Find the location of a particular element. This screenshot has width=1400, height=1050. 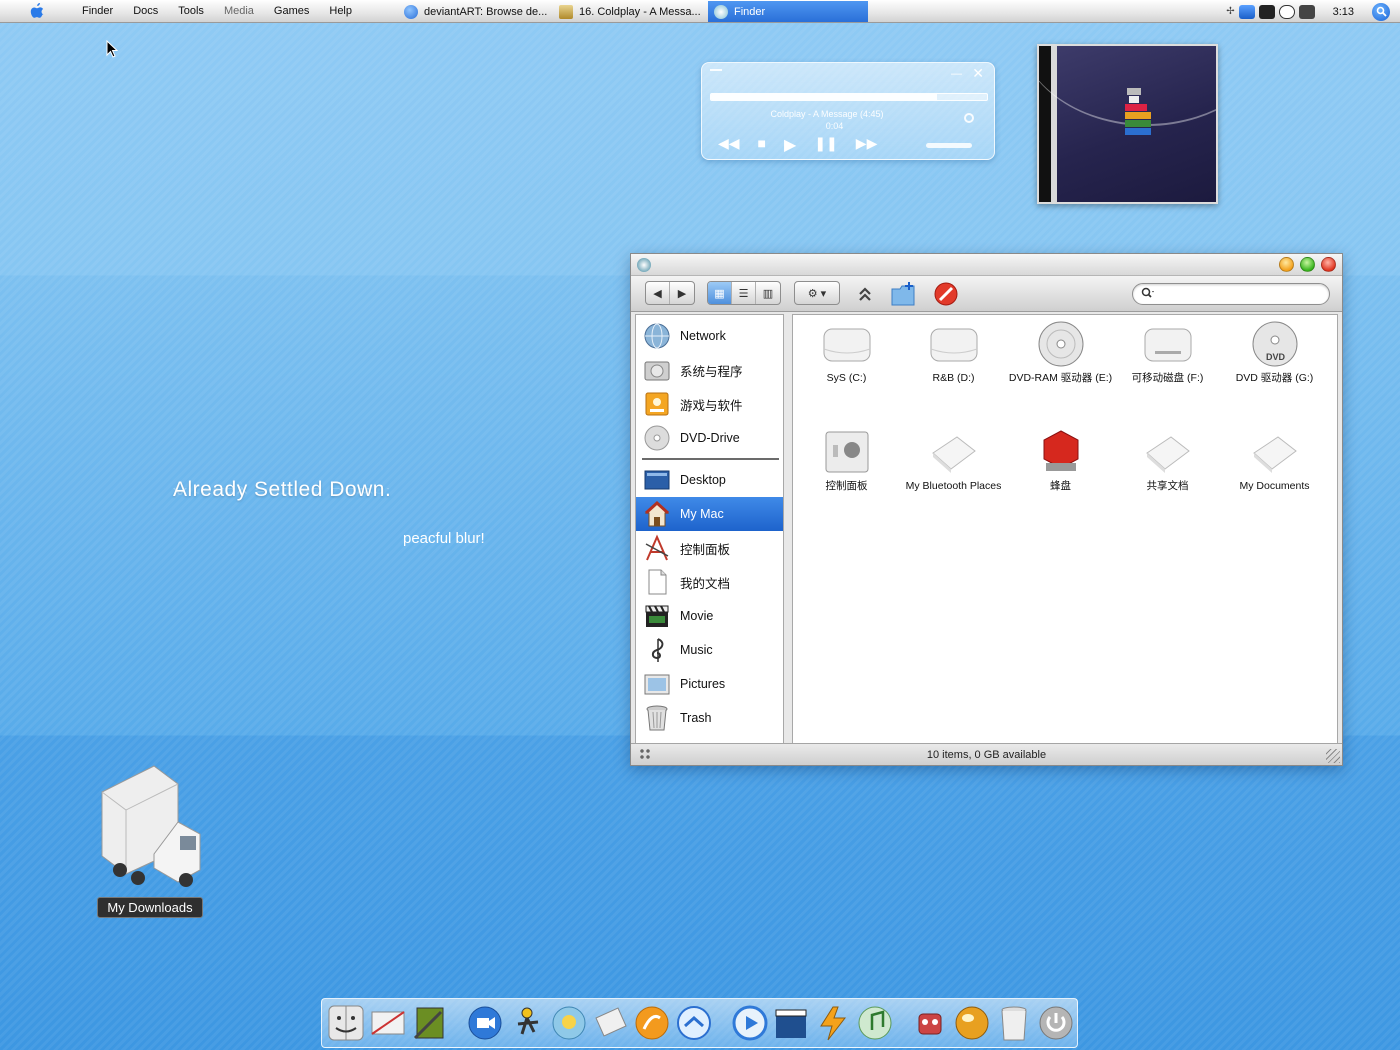

itunes-icon is located at coordinates (875, 1023).